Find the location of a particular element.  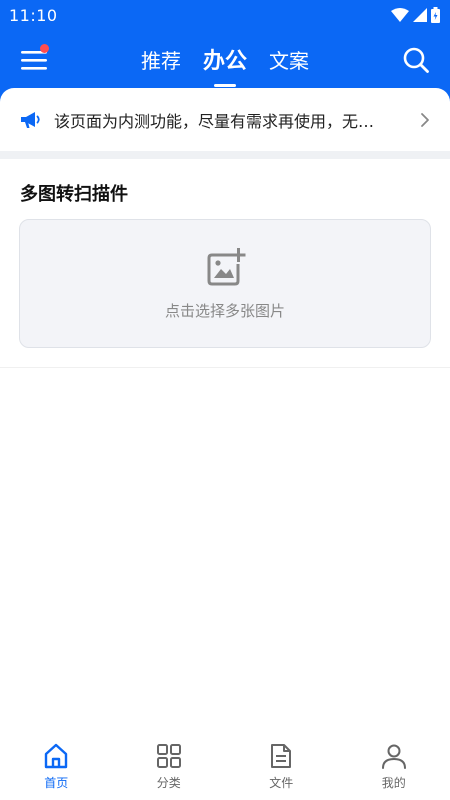

home-icon is located at coordinates (56, 756).